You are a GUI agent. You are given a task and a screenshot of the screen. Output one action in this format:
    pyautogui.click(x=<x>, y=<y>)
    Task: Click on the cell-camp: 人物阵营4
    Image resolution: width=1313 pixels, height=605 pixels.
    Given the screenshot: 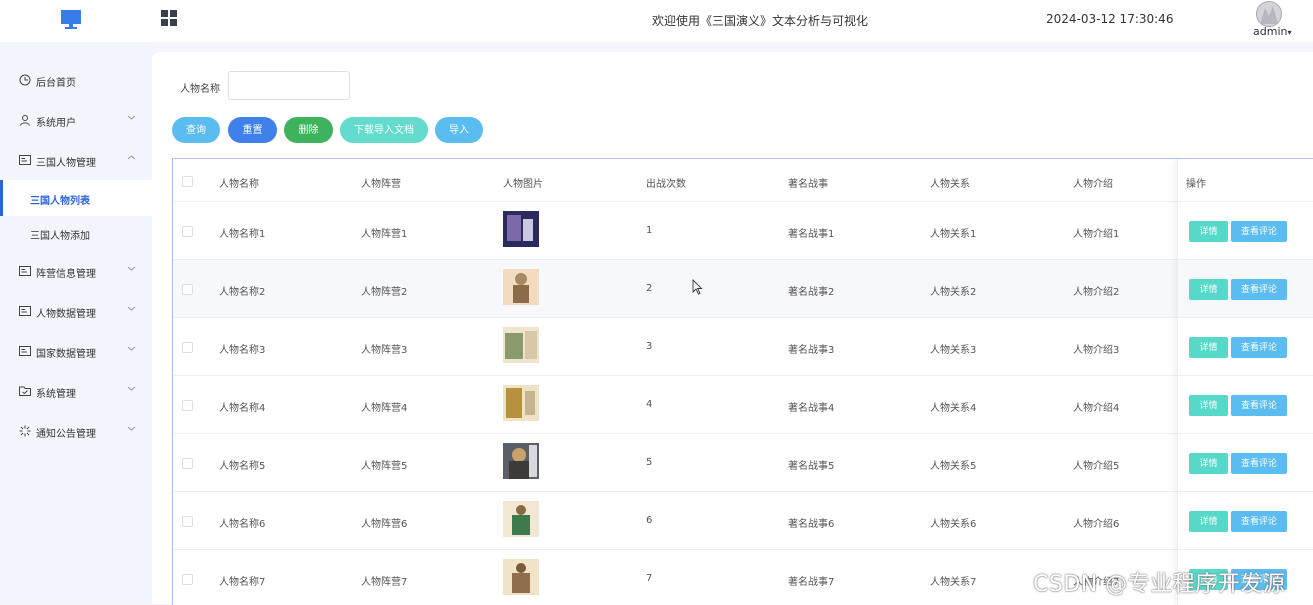 What is the action you would take?
    pyautogui.click(x=384, y=408)
    